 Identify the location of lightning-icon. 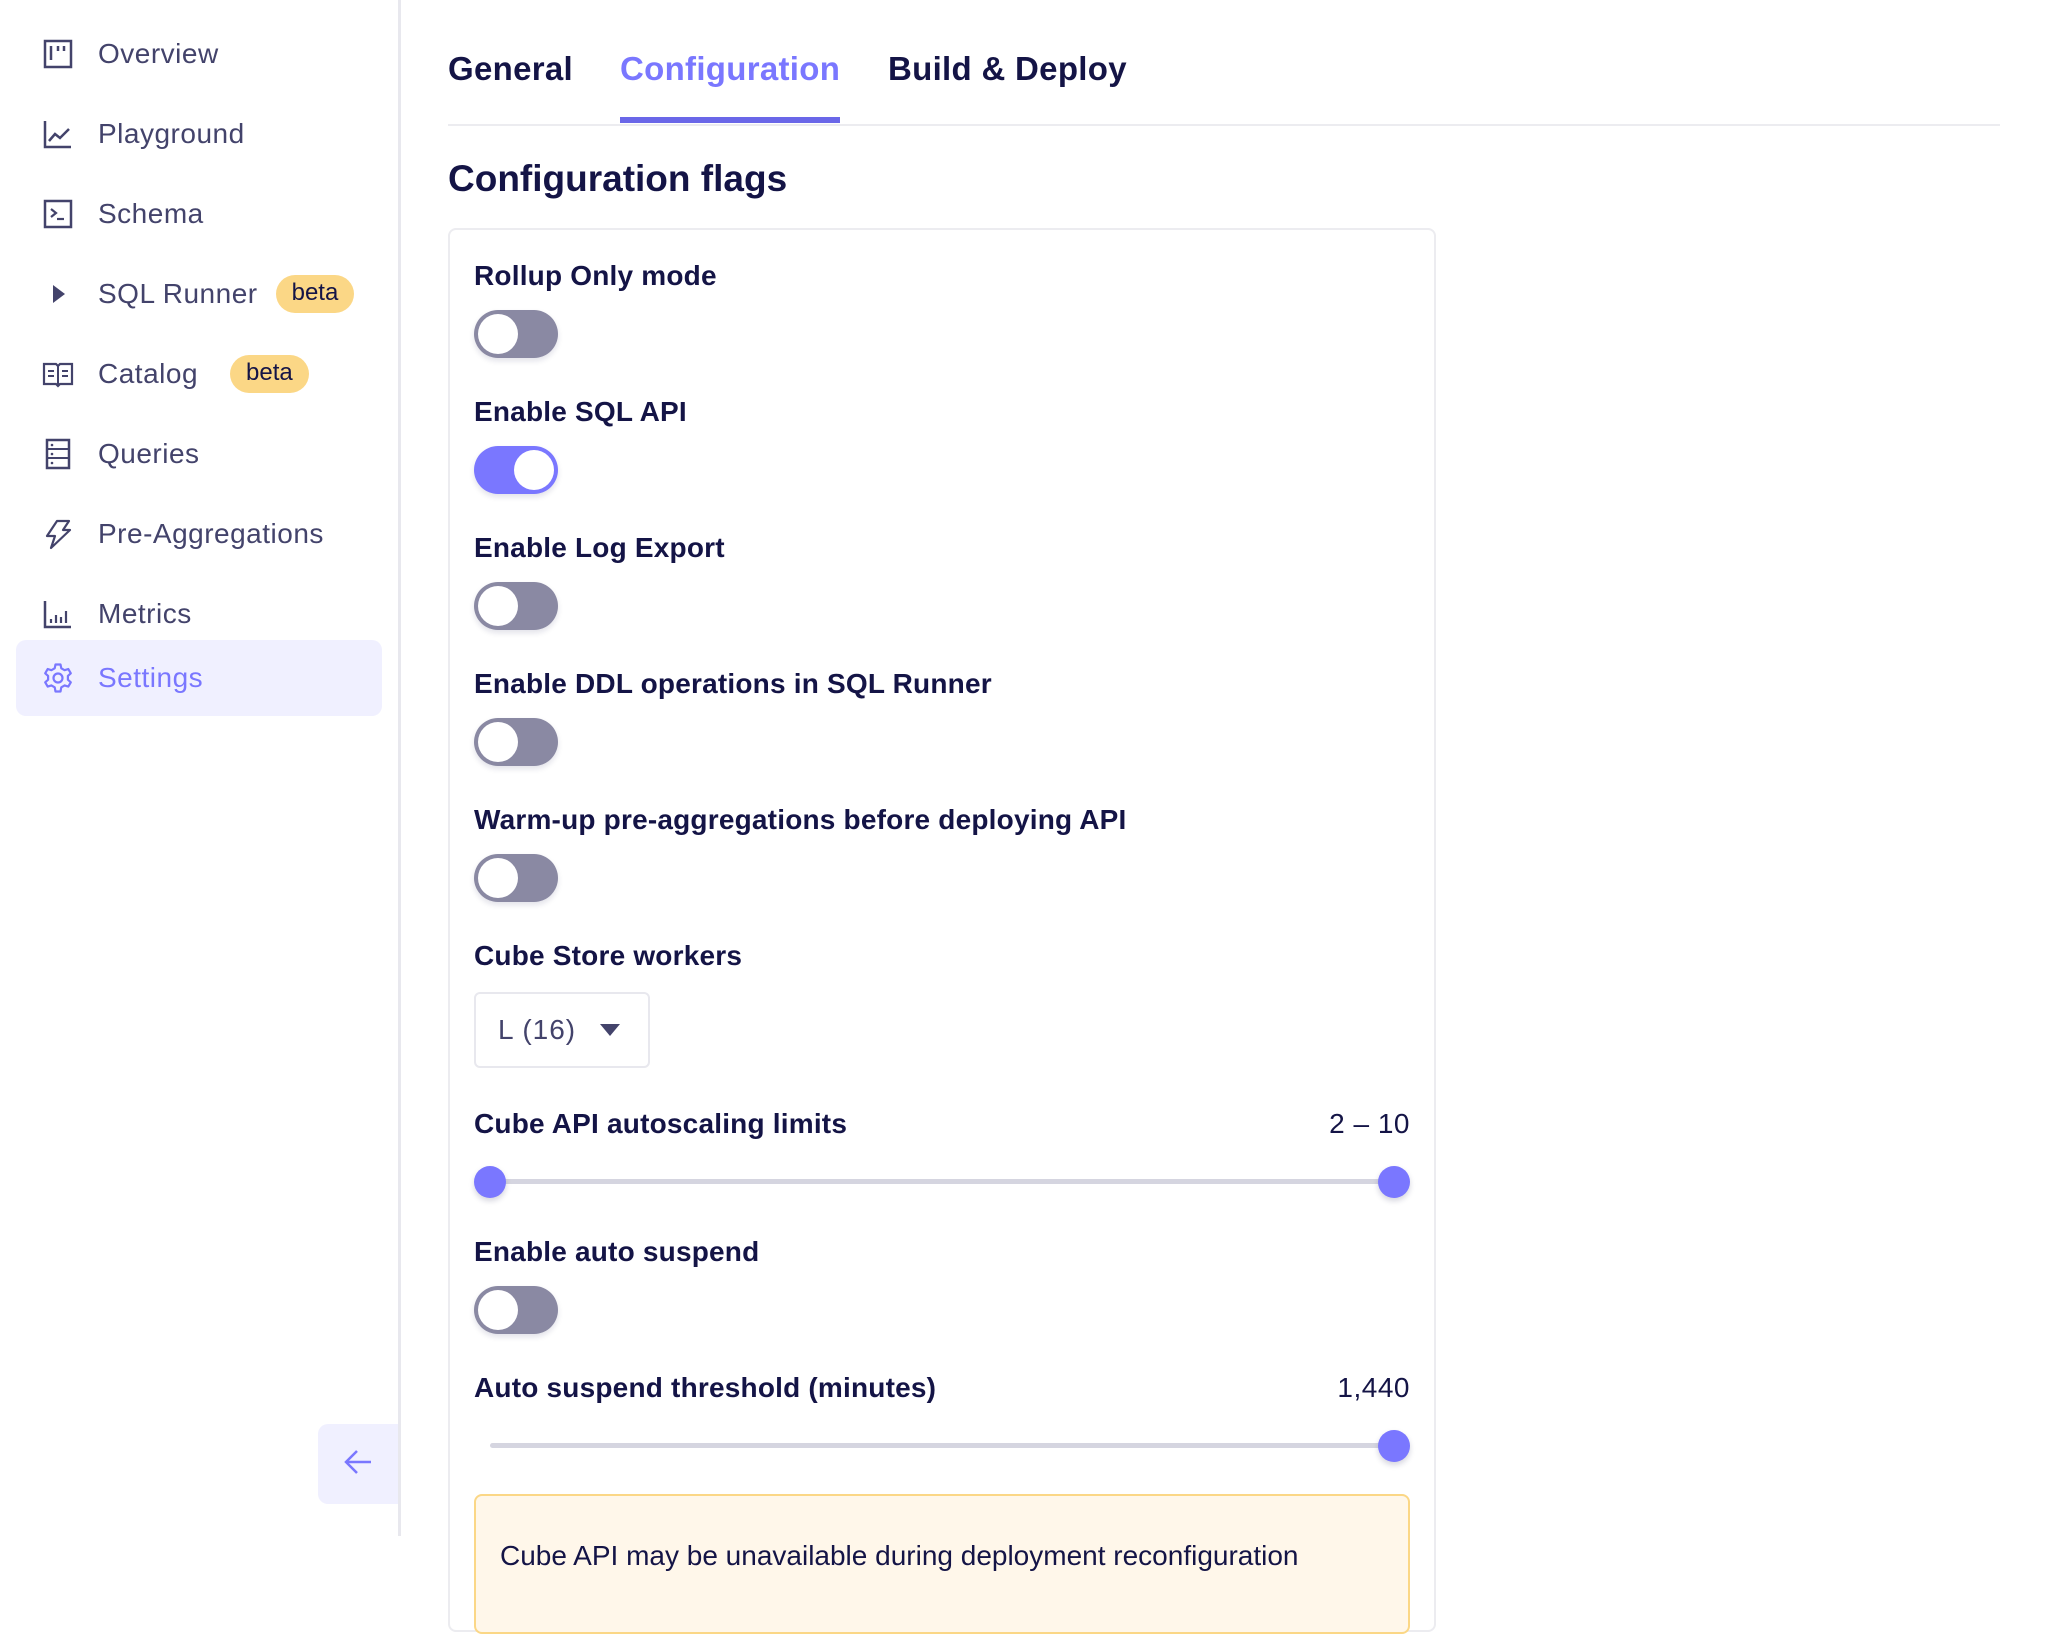
(58, 534).